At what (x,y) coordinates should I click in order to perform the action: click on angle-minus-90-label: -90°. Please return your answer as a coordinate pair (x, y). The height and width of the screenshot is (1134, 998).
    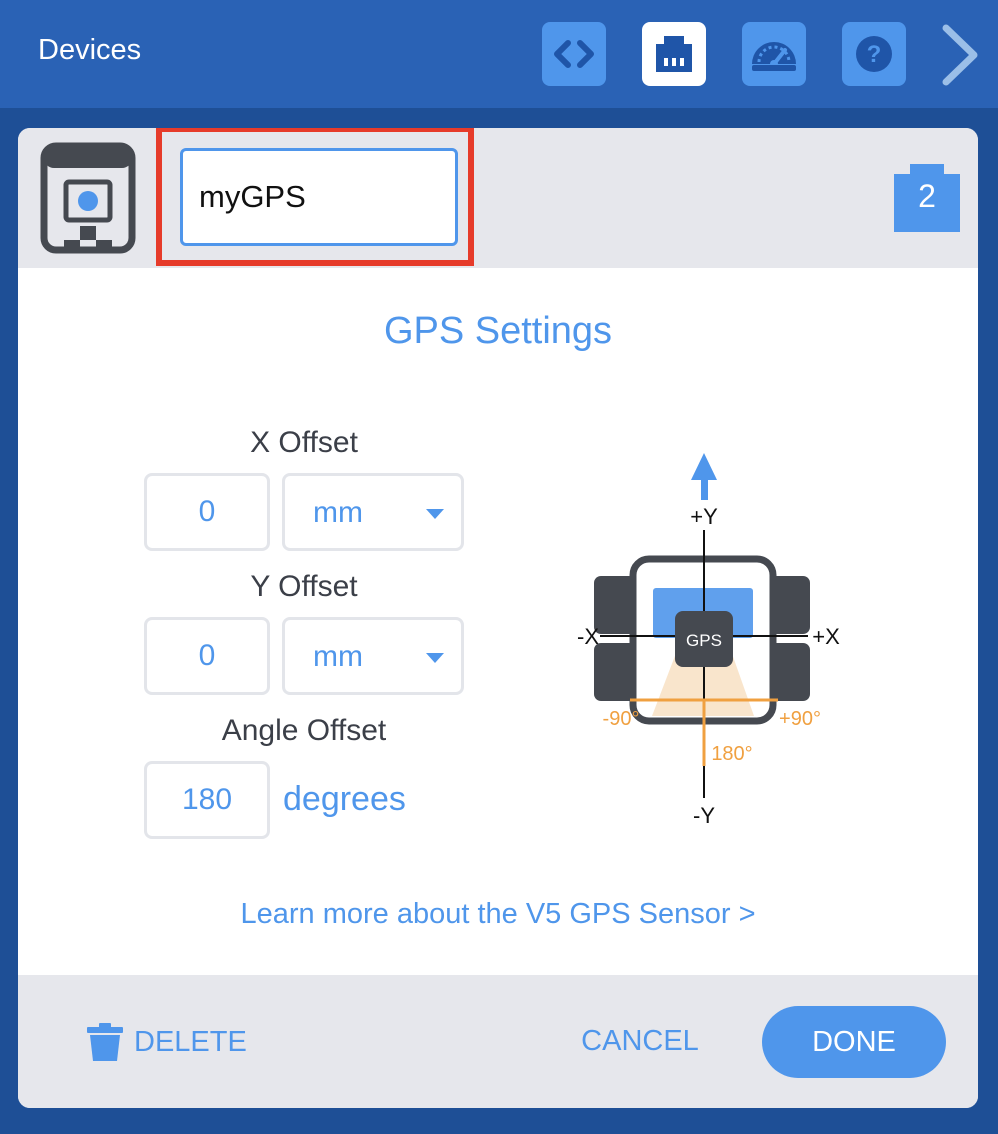
    Looking at the image, I should click on (621, 719).